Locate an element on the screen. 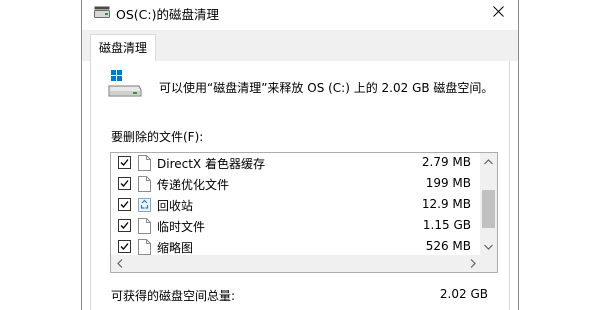 The image size is (600, 310). recycle-bin-icon is located at coordinates (144, 205).